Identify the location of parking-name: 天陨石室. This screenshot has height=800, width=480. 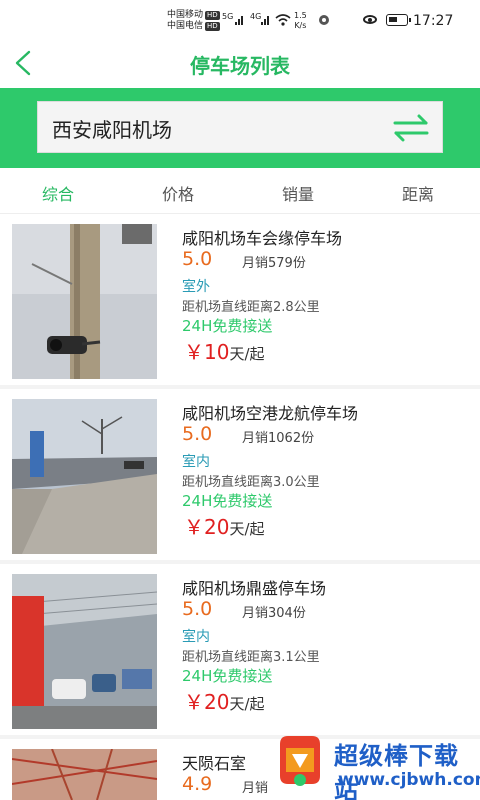
(214, 763).